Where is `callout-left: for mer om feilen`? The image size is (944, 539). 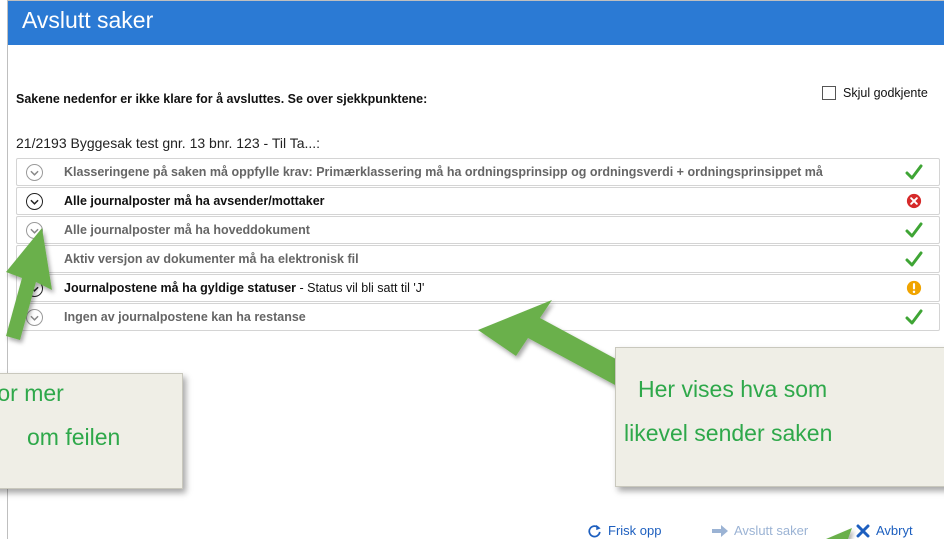
callout-left: for mer om feilen is located at coordinates (91, 431).